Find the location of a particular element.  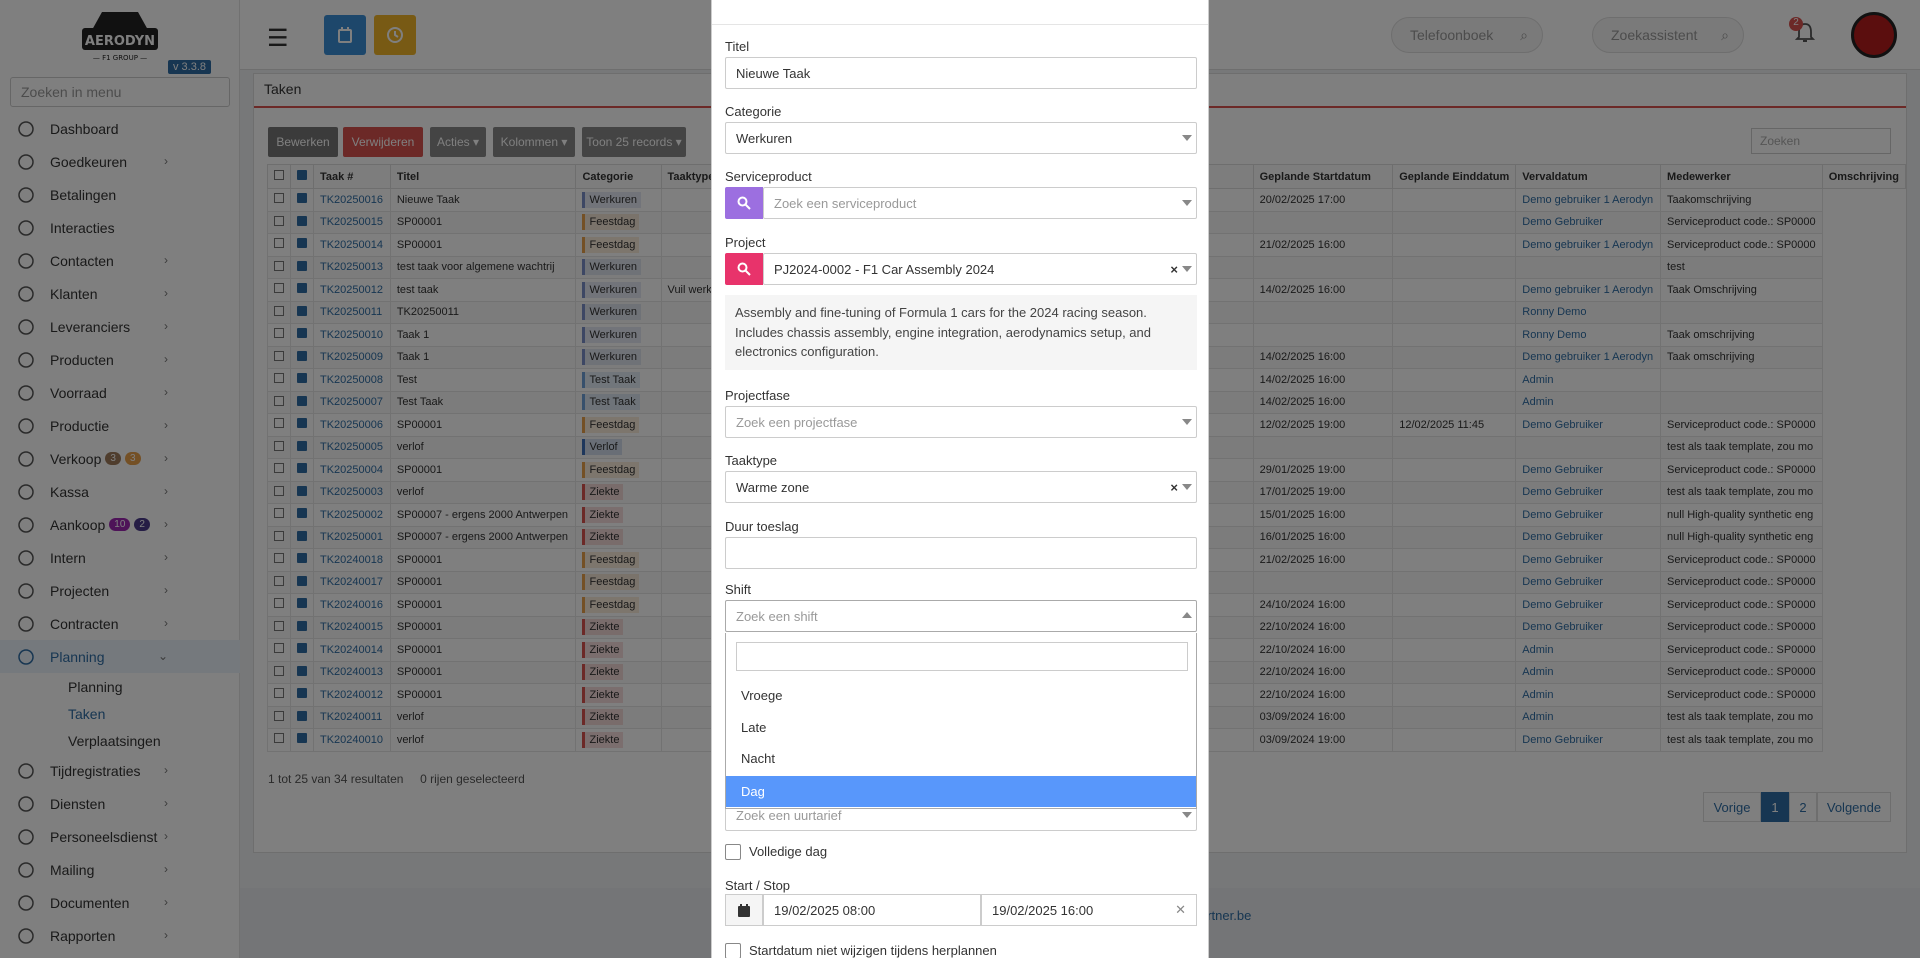

serviceproduct-label: Serviceproduct is located at coordinates (768, 176).